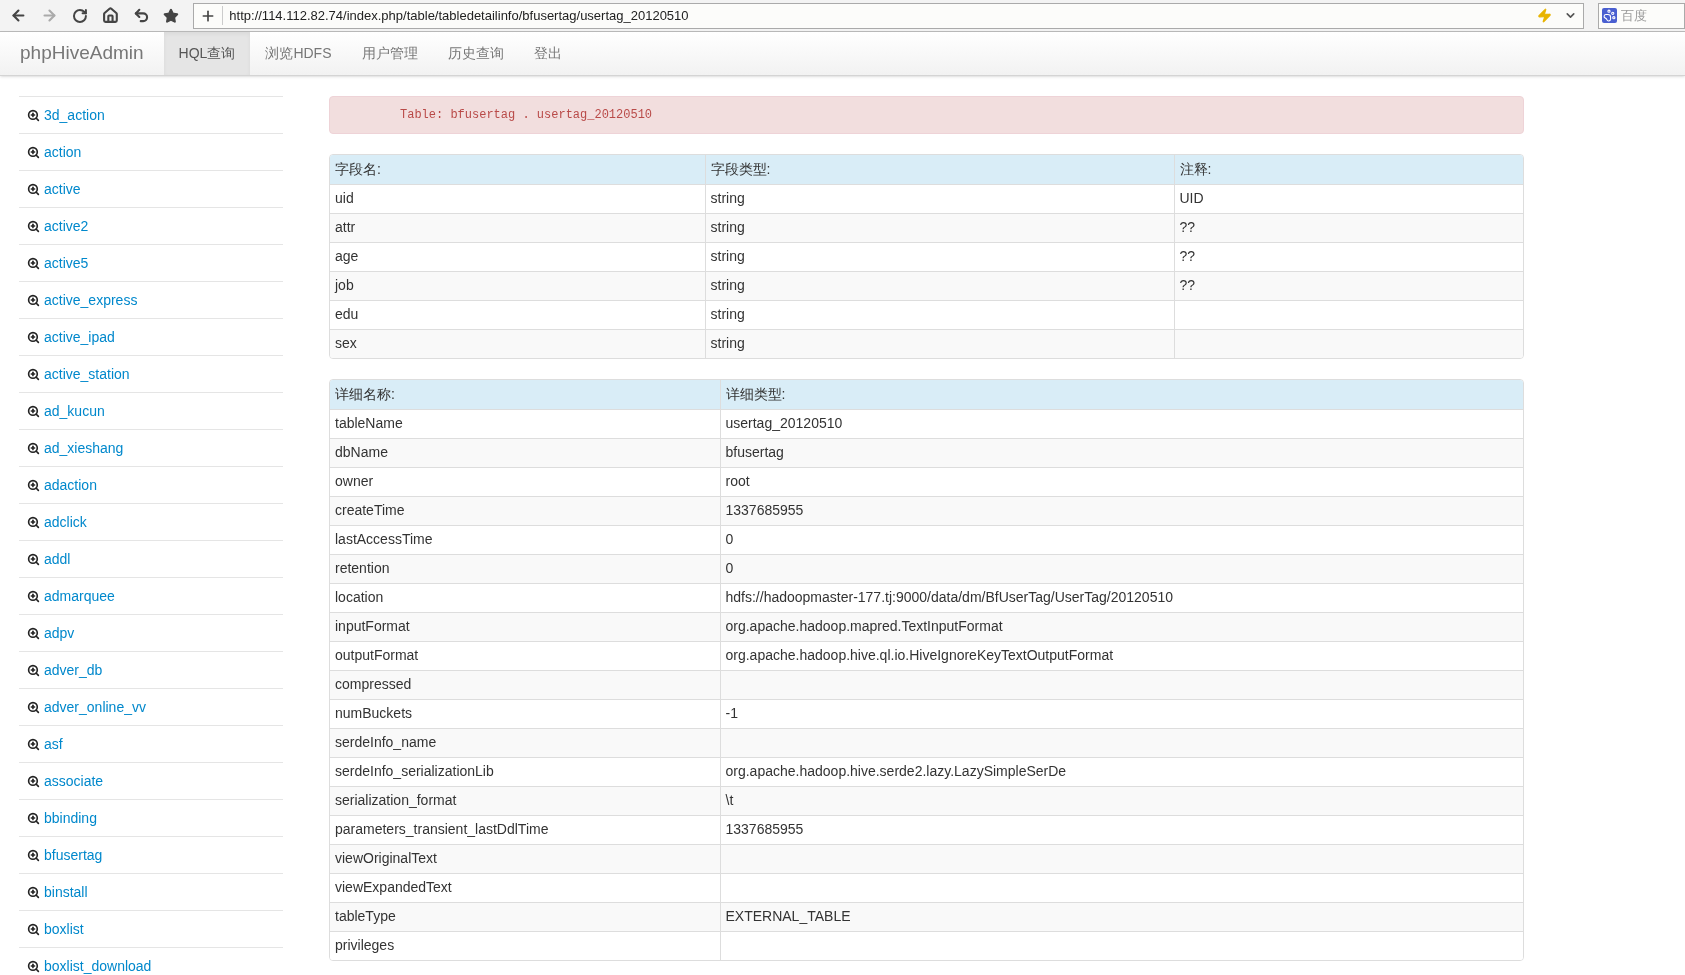  What do you see at coordinates (525, 829) in the screenshot?
I see `table-cell: parameters_transient_lastDdlTime` at bounding box center [525, 829].